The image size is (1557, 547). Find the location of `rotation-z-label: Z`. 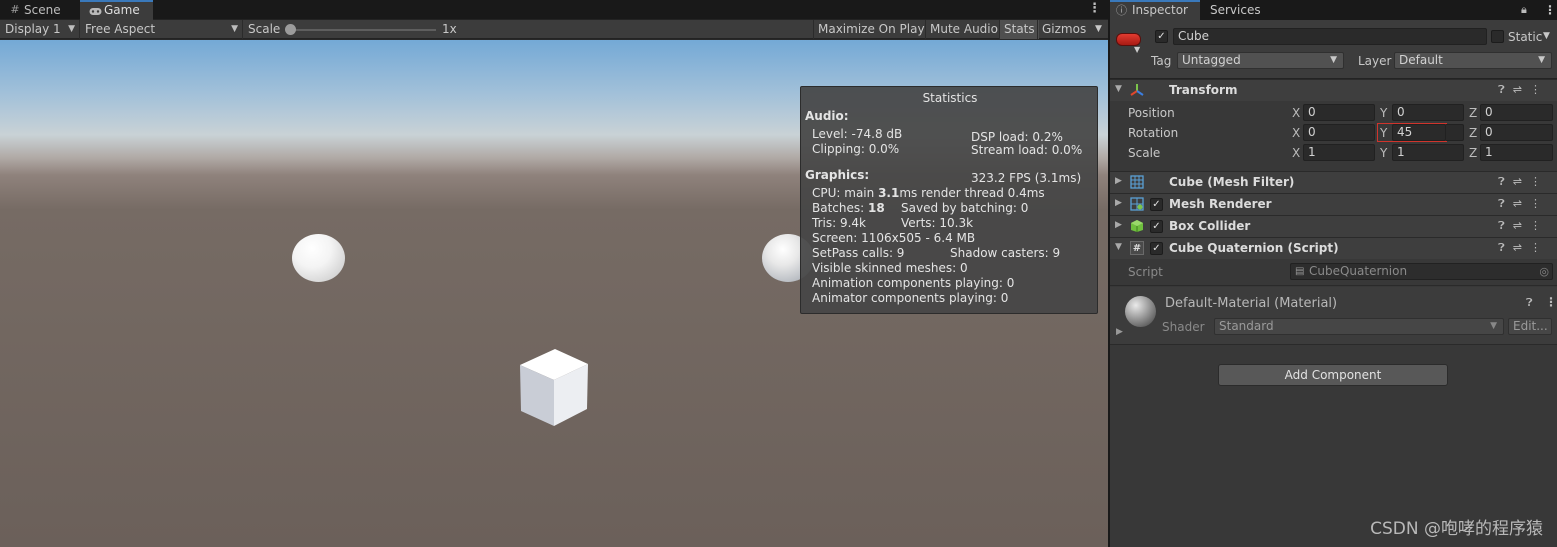

rotation-z-label: Z is located at coordinates (1473, 133).